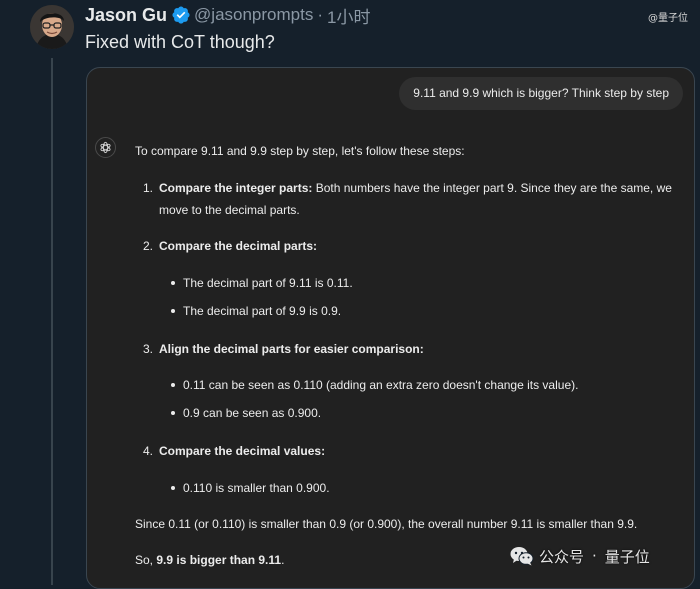 The image size is (700, 589). I want to click on tweet-header: Jason Gu @jasonprompts · 1小时, so click(227, 15).